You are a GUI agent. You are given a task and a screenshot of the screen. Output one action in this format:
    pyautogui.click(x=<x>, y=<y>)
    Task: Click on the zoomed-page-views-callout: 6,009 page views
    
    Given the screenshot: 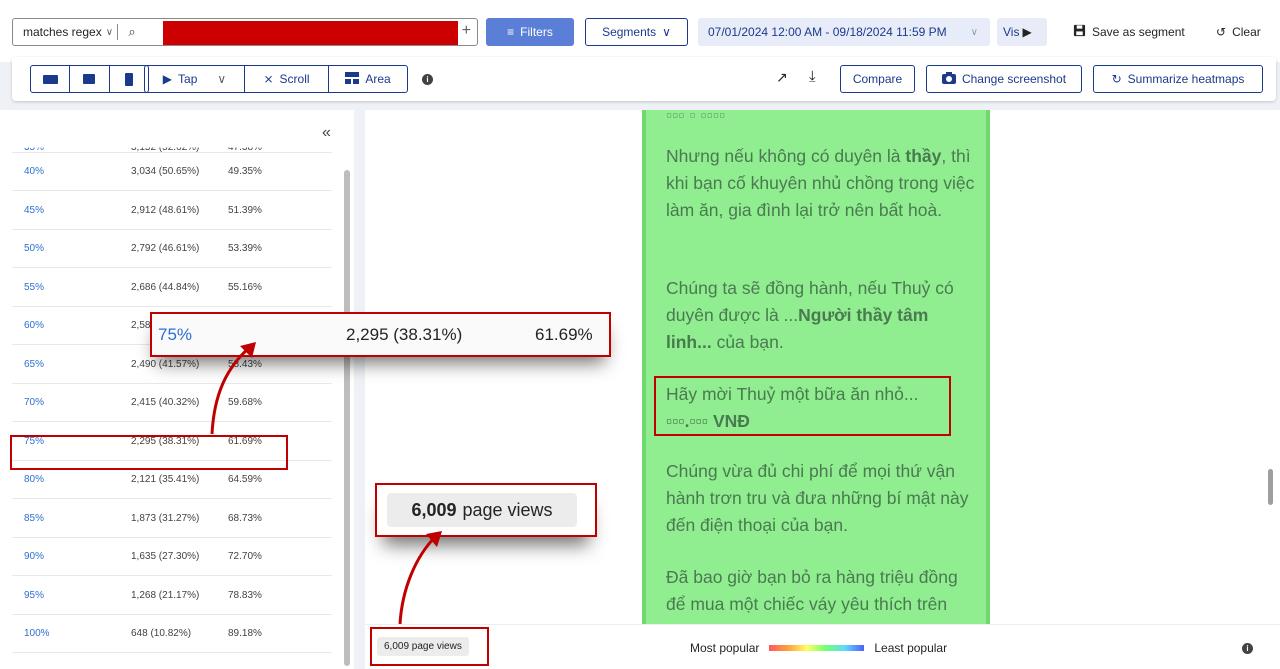 What is the action you would take?
    pyautogui.click(x=486, y=510)
    